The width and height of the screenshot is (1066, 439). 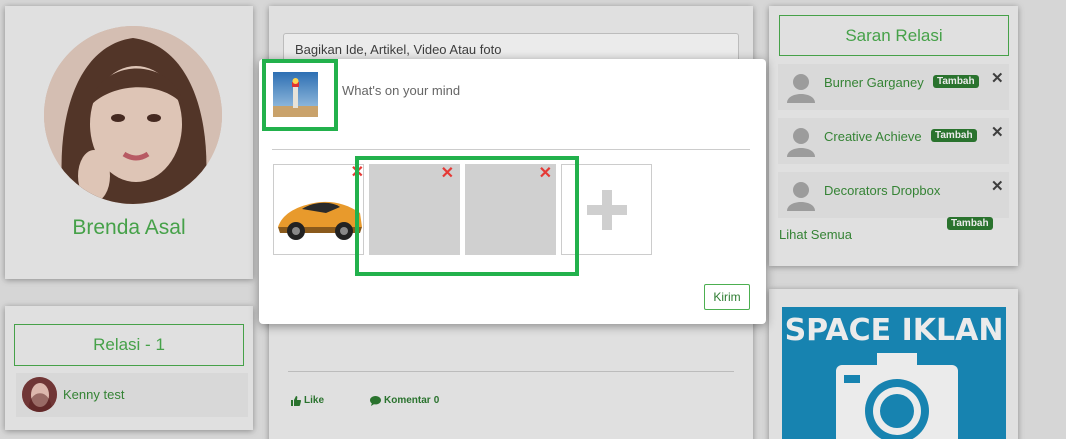 What do you see at coordinates (295, 94) in the screenshot?
I see `post-thumbnail` at bounding box center [295, 94].